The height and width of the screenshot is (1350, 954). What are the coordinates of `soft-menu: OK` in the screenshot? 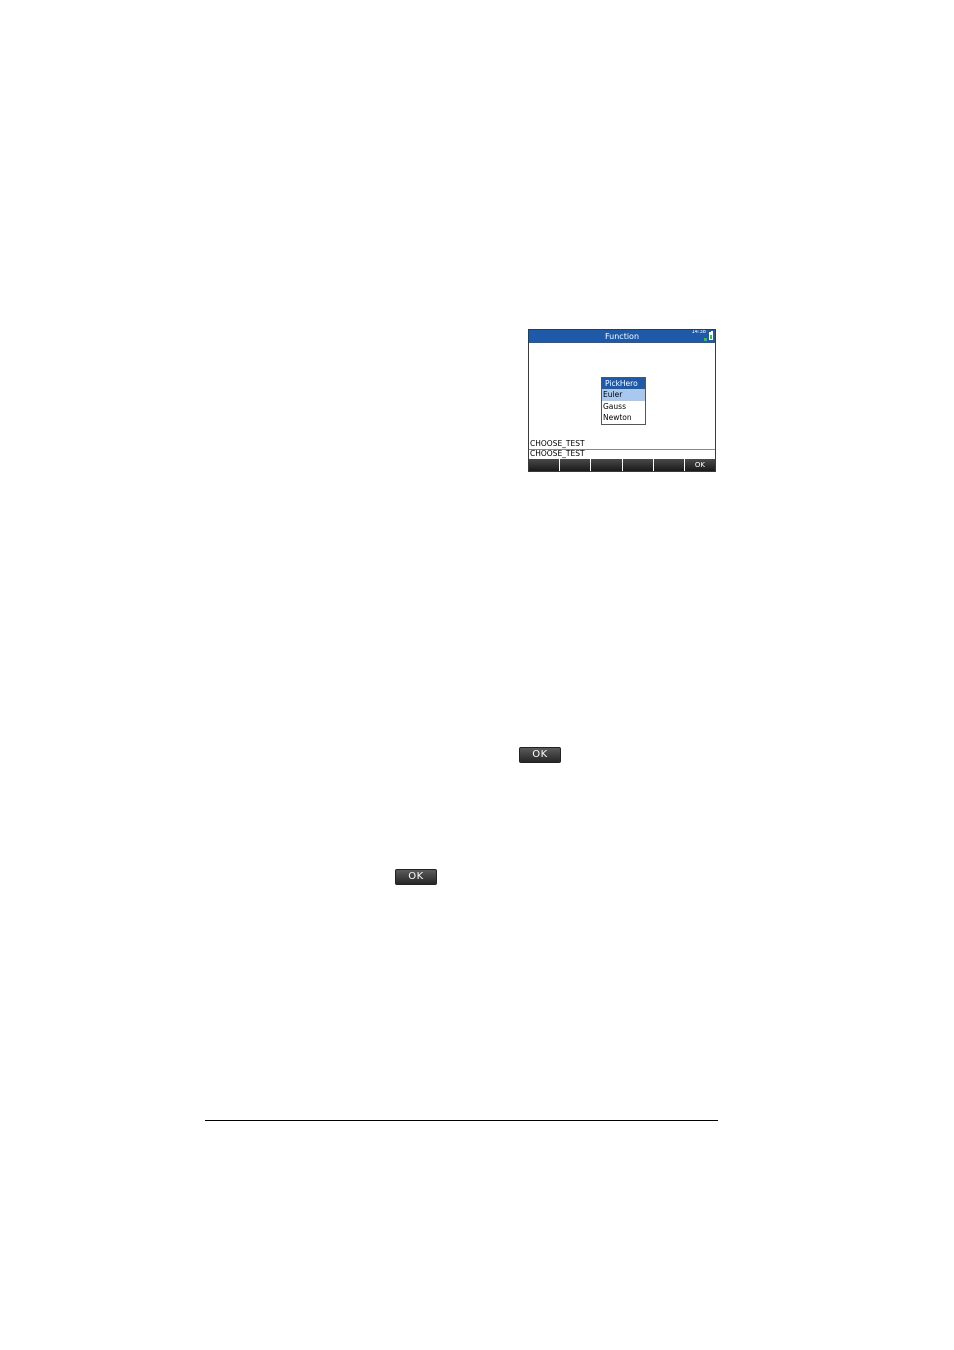 It's located at (622, 465).